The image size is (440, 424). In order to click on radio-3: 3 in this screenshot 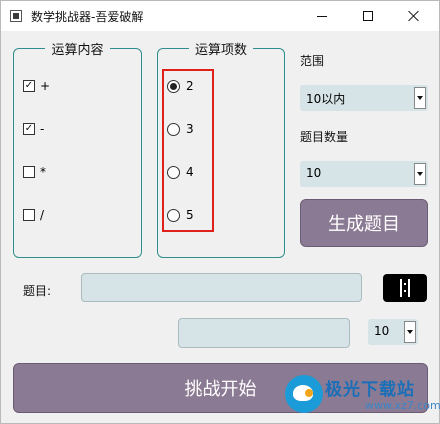, I will do `click(180, 129)`.